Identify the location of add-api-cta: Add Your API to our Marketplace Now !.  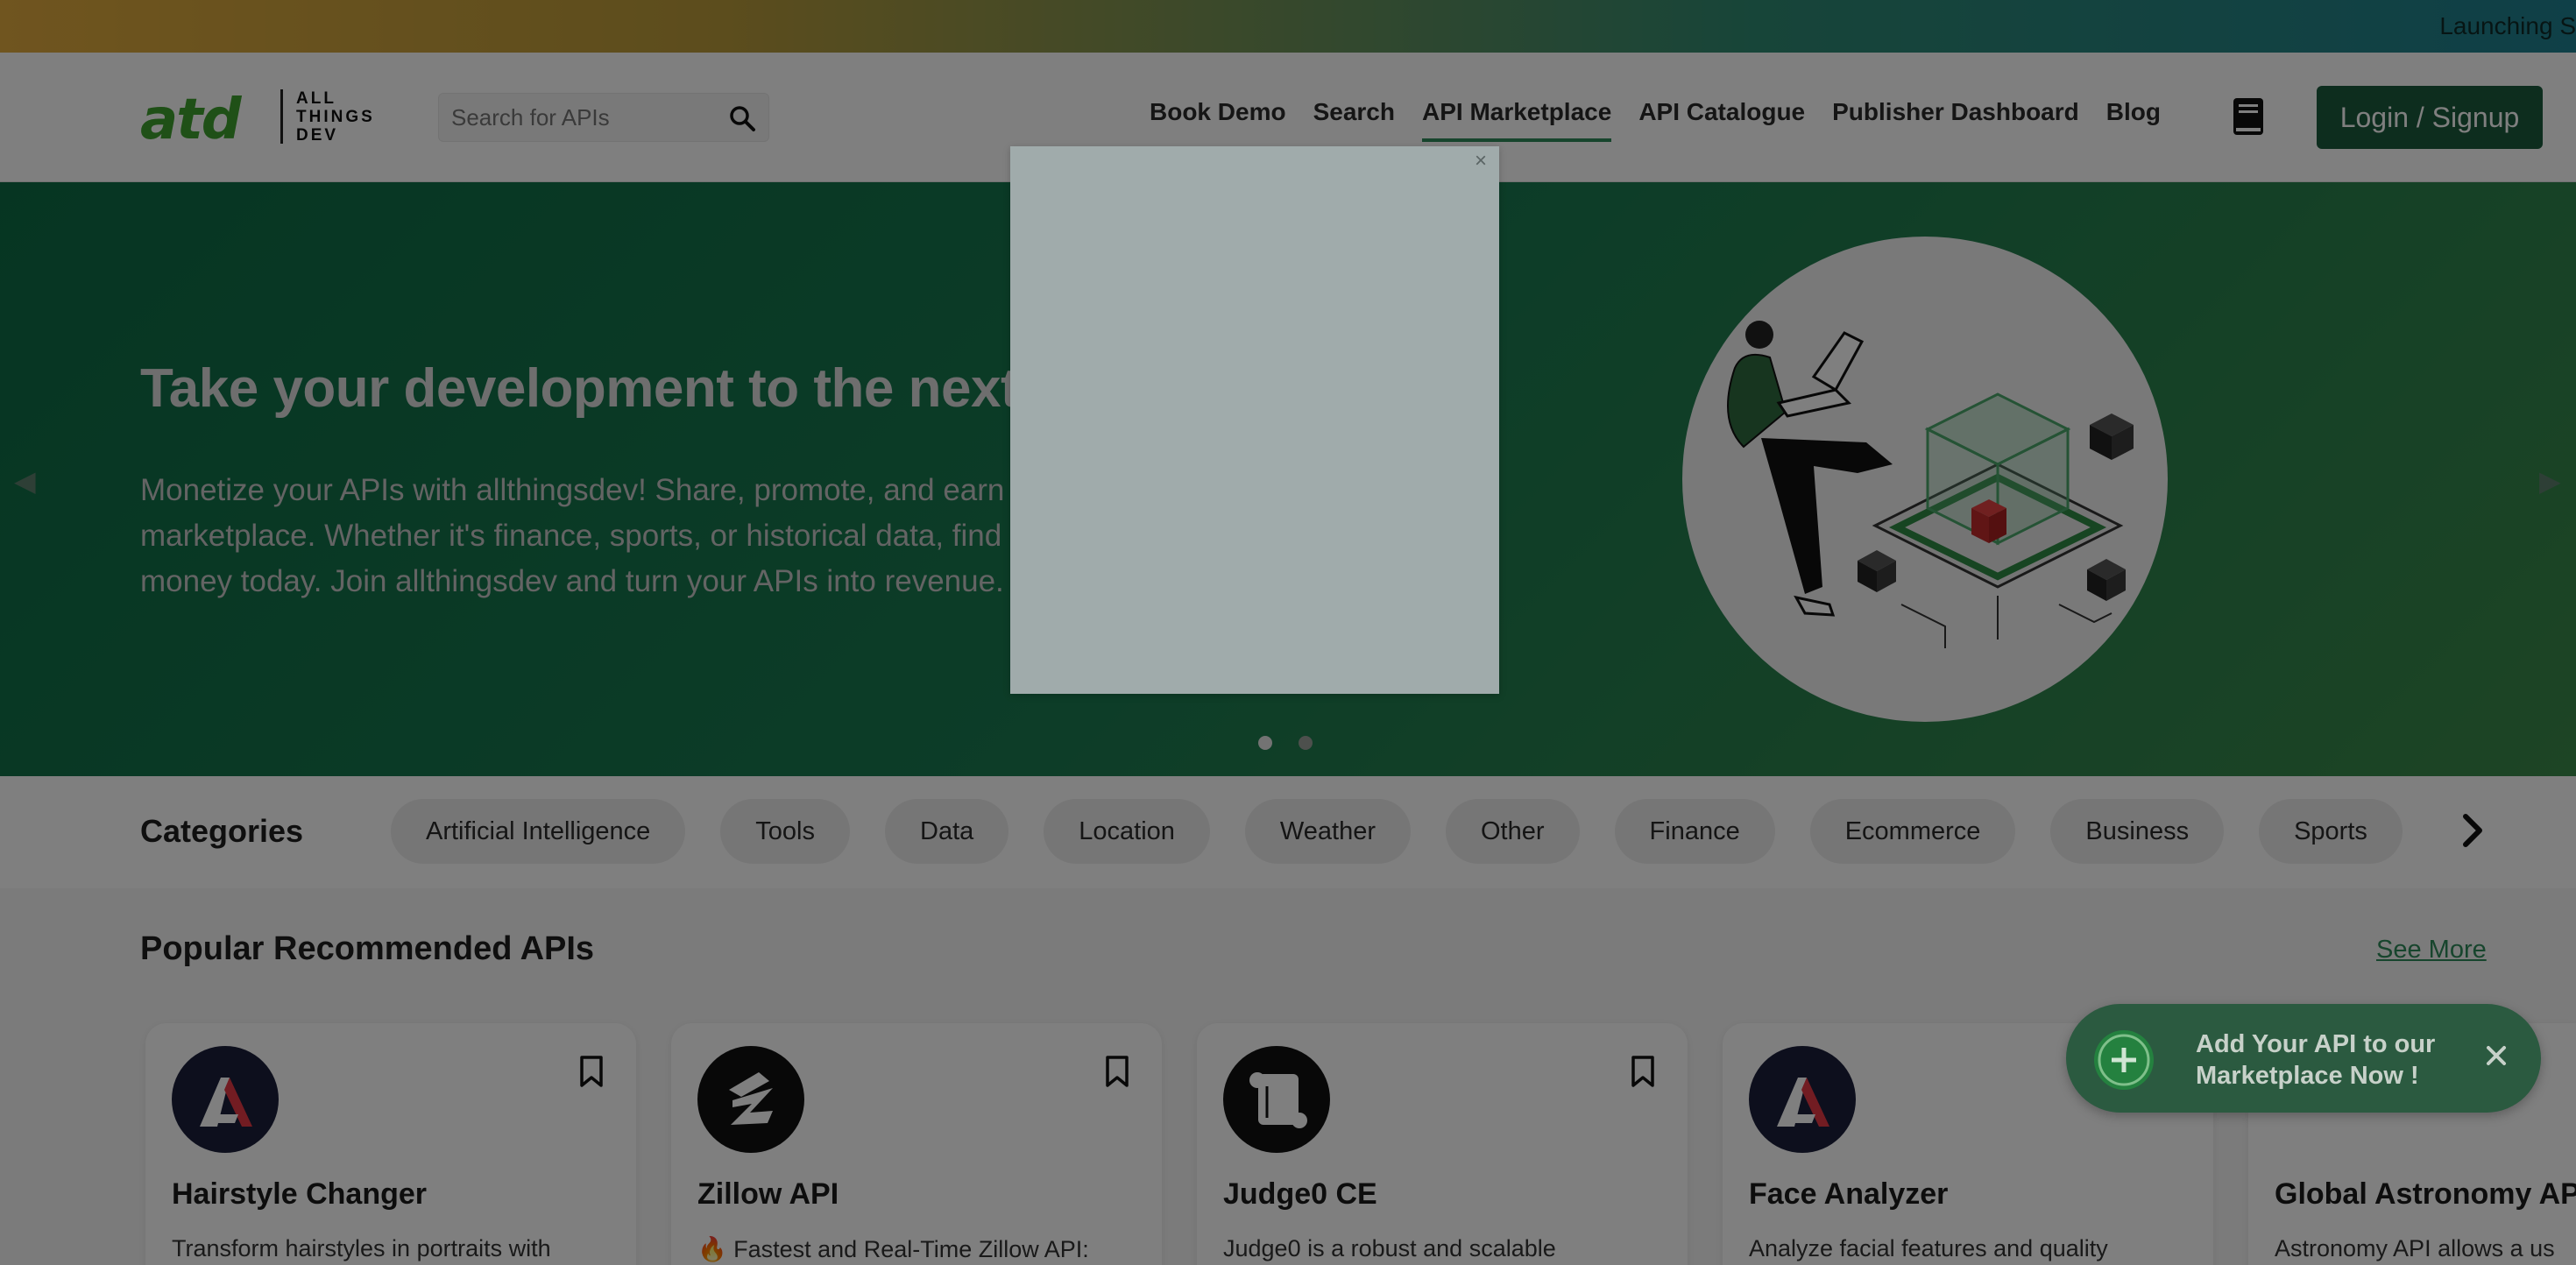
(2303, 1059).